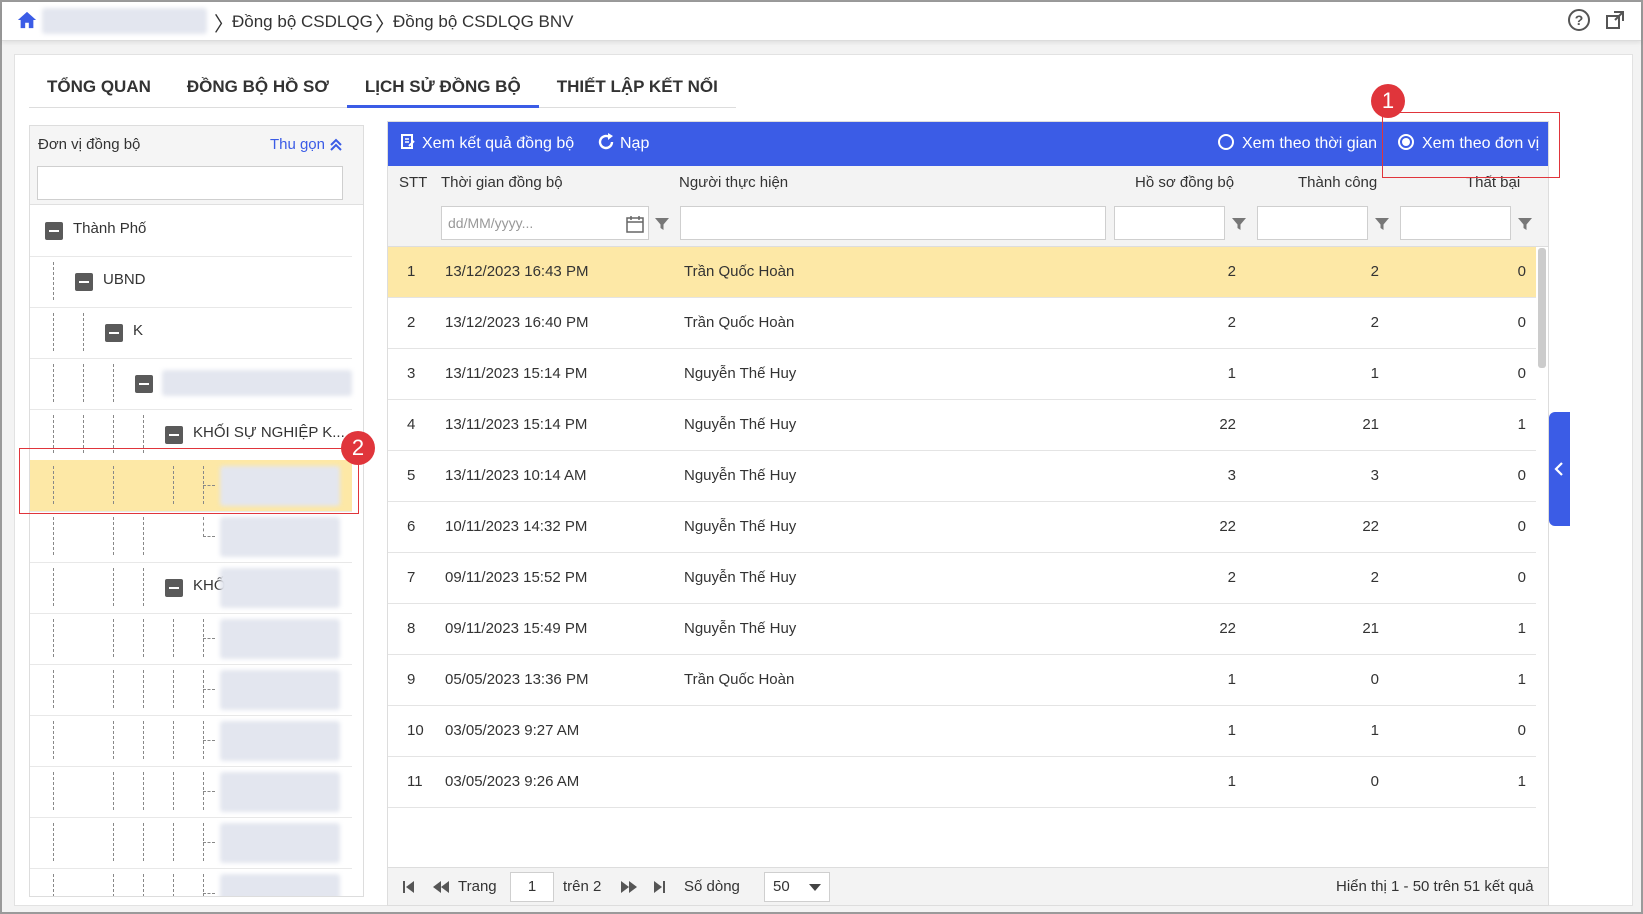 The width and height of the screenshot is (1643, 914). What do you see at coordinates (1312, 223) in the screenshot?
I see `success-filter-input` at bounding box center [1312, 223].